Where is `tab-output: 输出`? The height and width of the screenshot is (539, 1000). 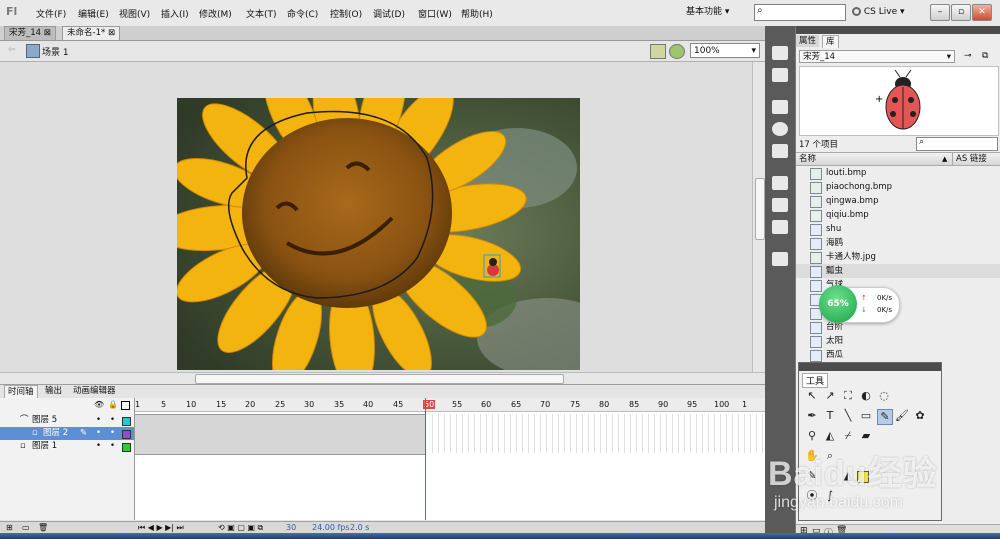
tab-output: 输出 is located at coordinates (53, 391).